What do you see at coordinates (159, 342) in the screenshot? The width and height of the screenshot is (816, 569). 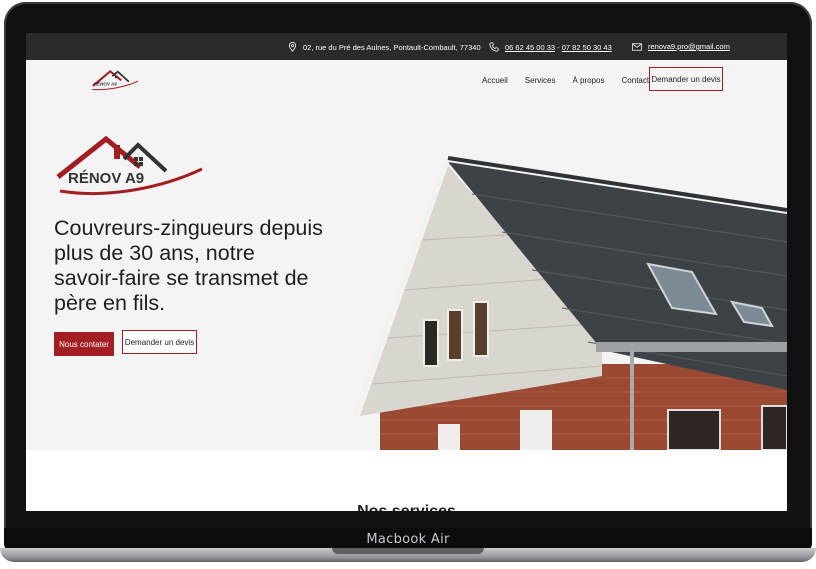 I see `hero-quote-button: Demander un devis` at bounding box center [159, 342].